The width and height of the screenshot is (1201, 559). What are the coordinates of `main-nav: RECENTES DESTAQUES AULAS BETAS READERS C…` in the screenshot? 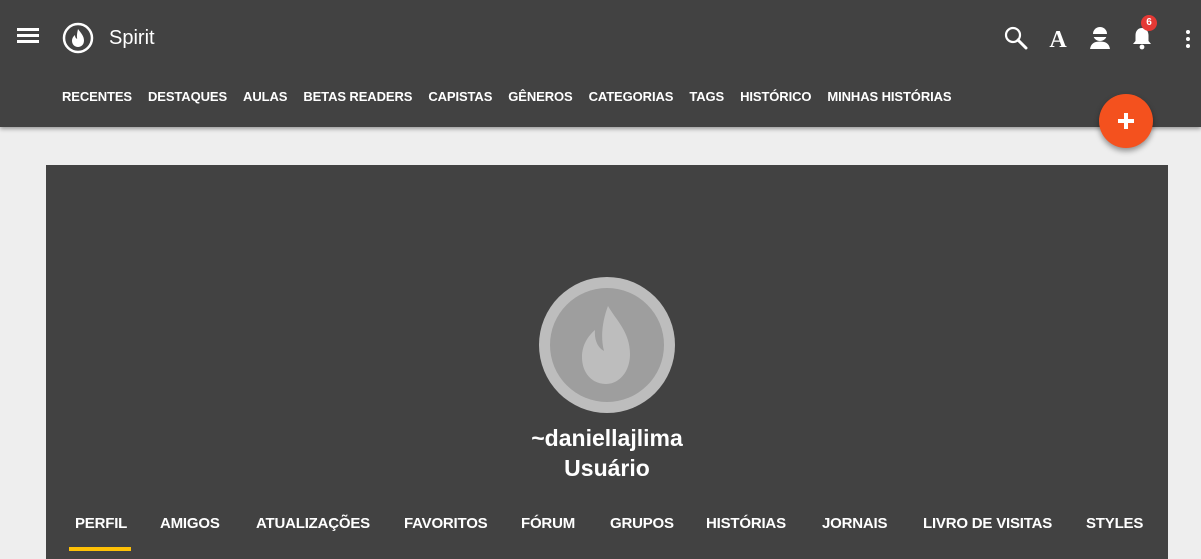 It's located at (506, 96).